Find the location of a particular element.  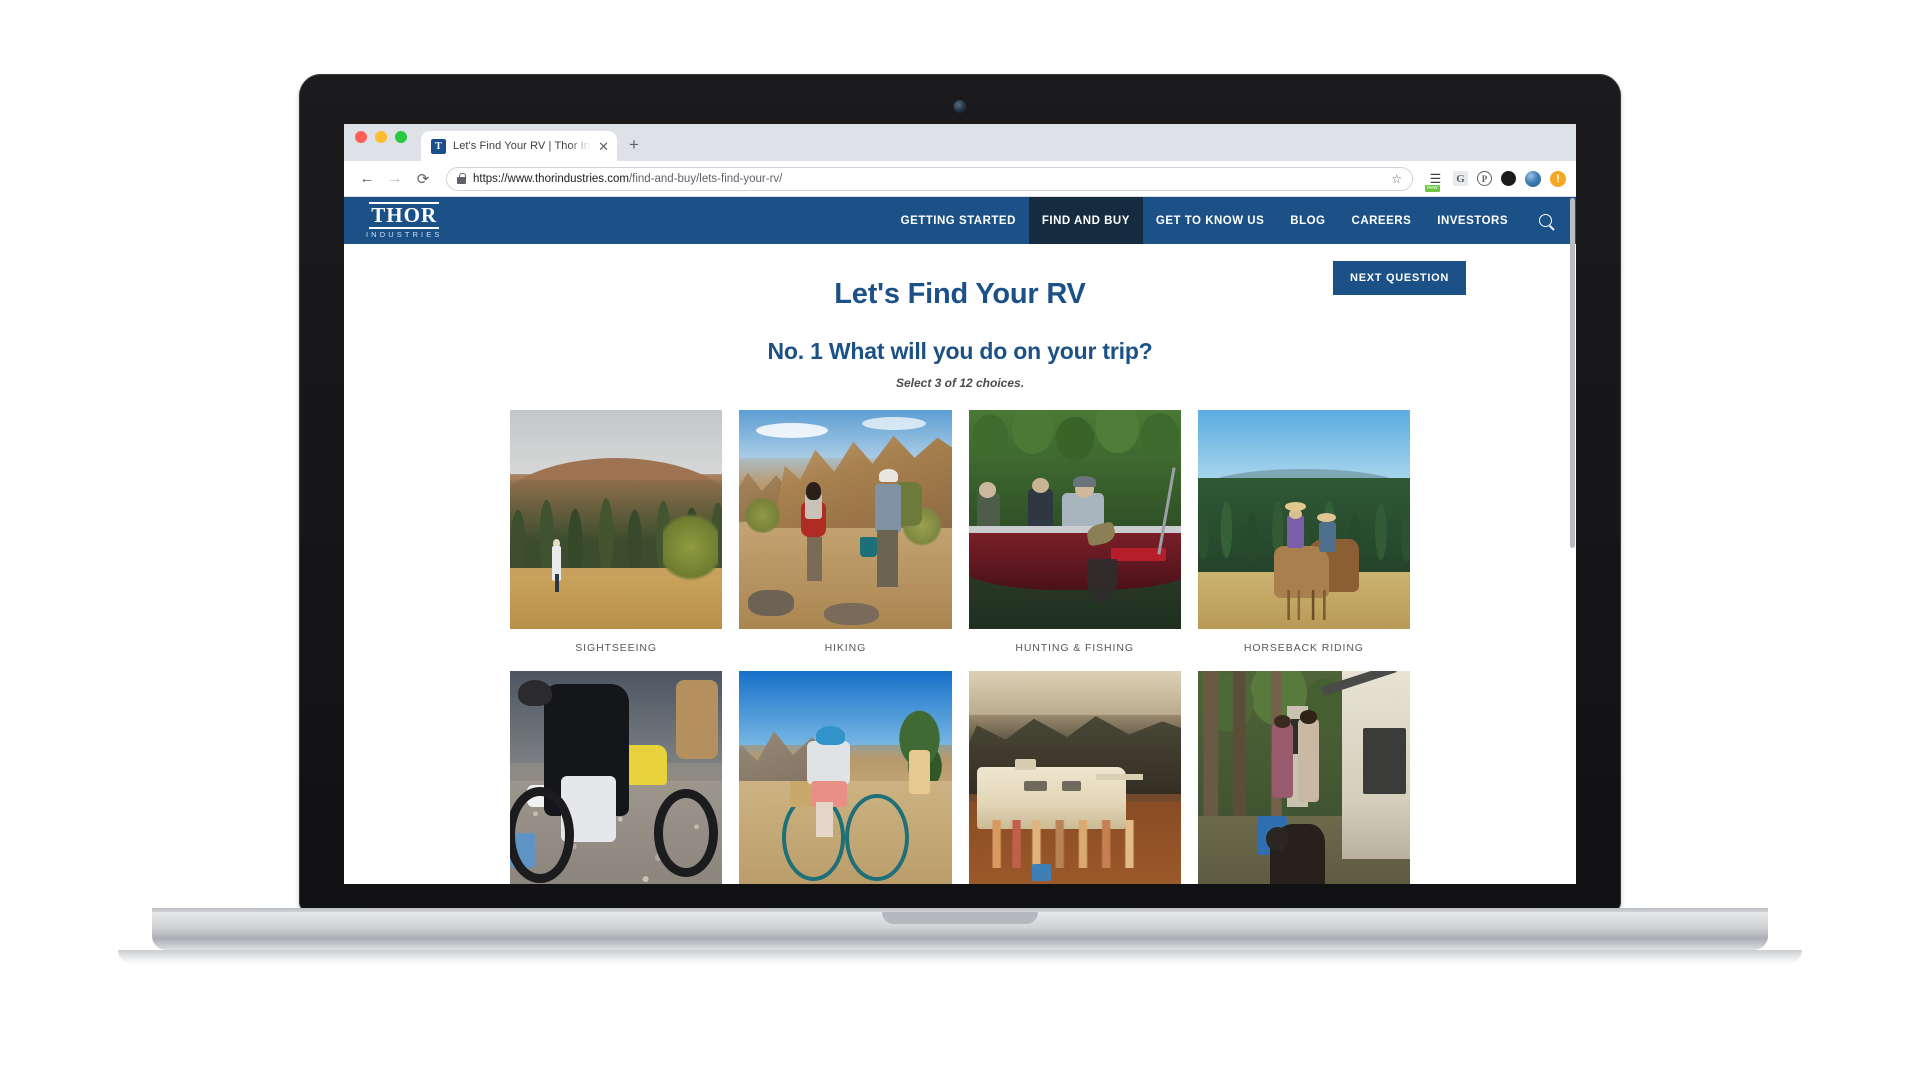

choice-image-hiking is located at coordinates (845, 519).